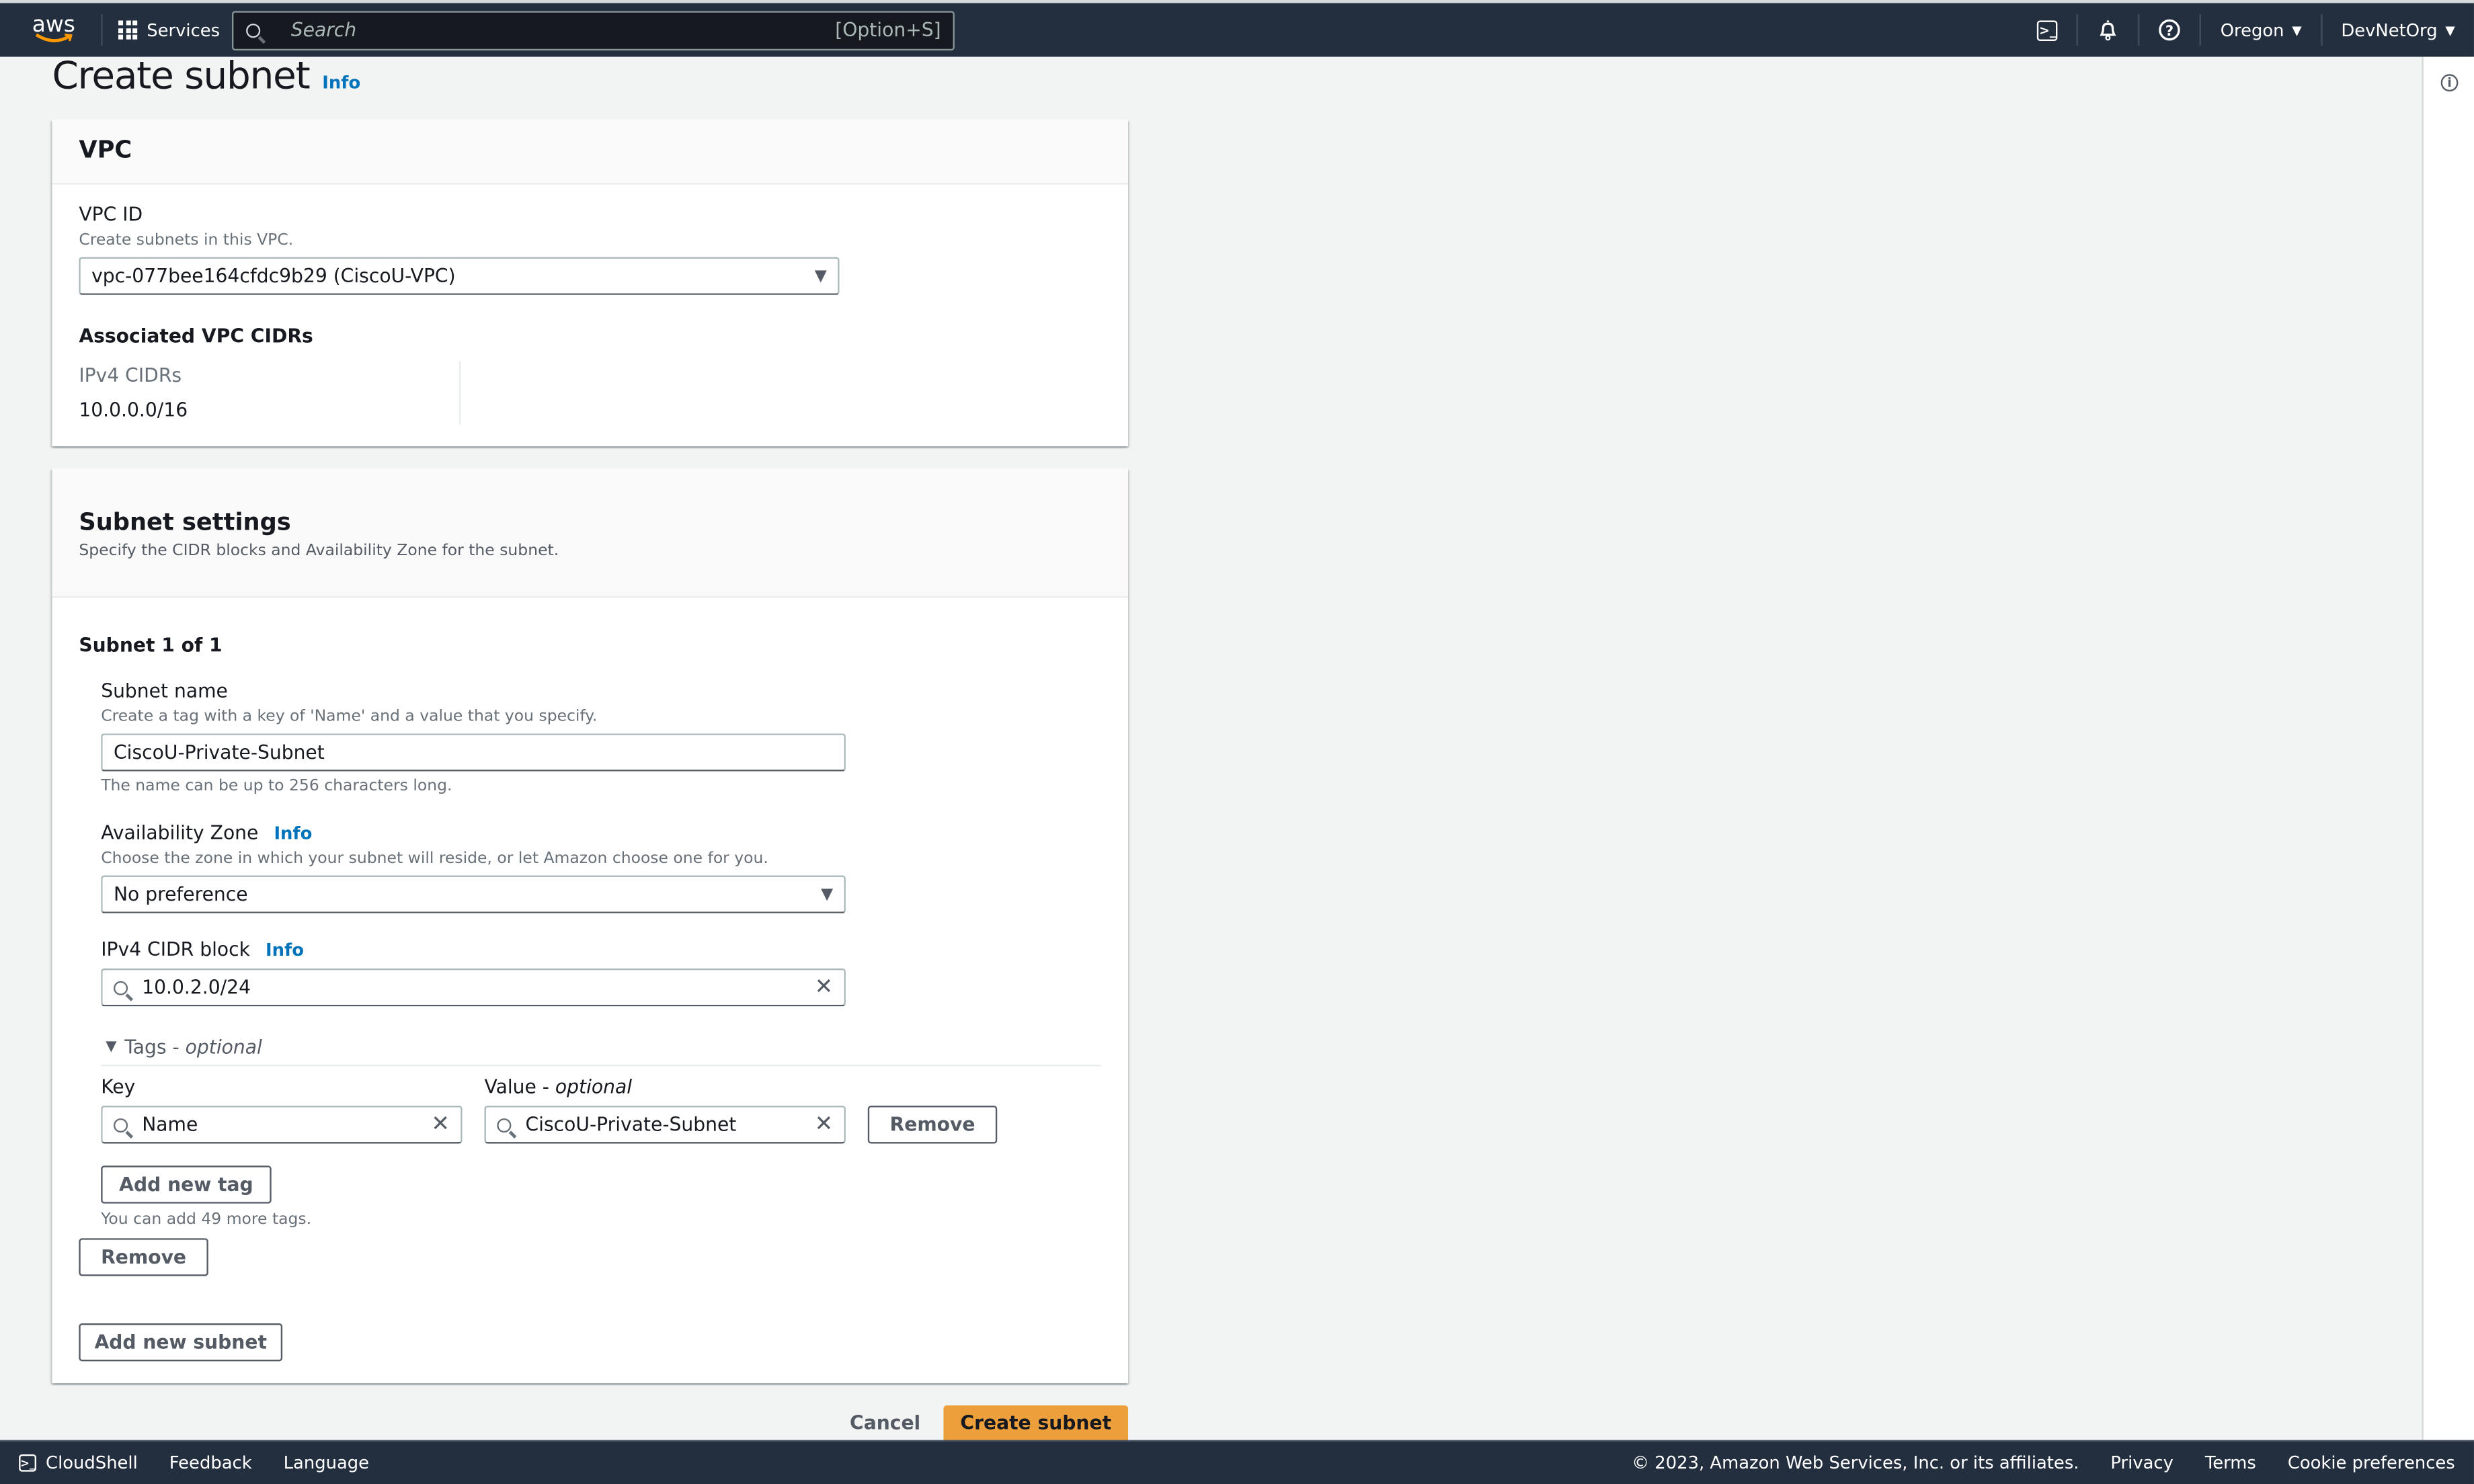 This screenshot has width=2474, height=1484. What do you see at coordinates (181, 75) in the screenshot?
I see `page-title-text: Create subnet` at bounding box center [181, 75].